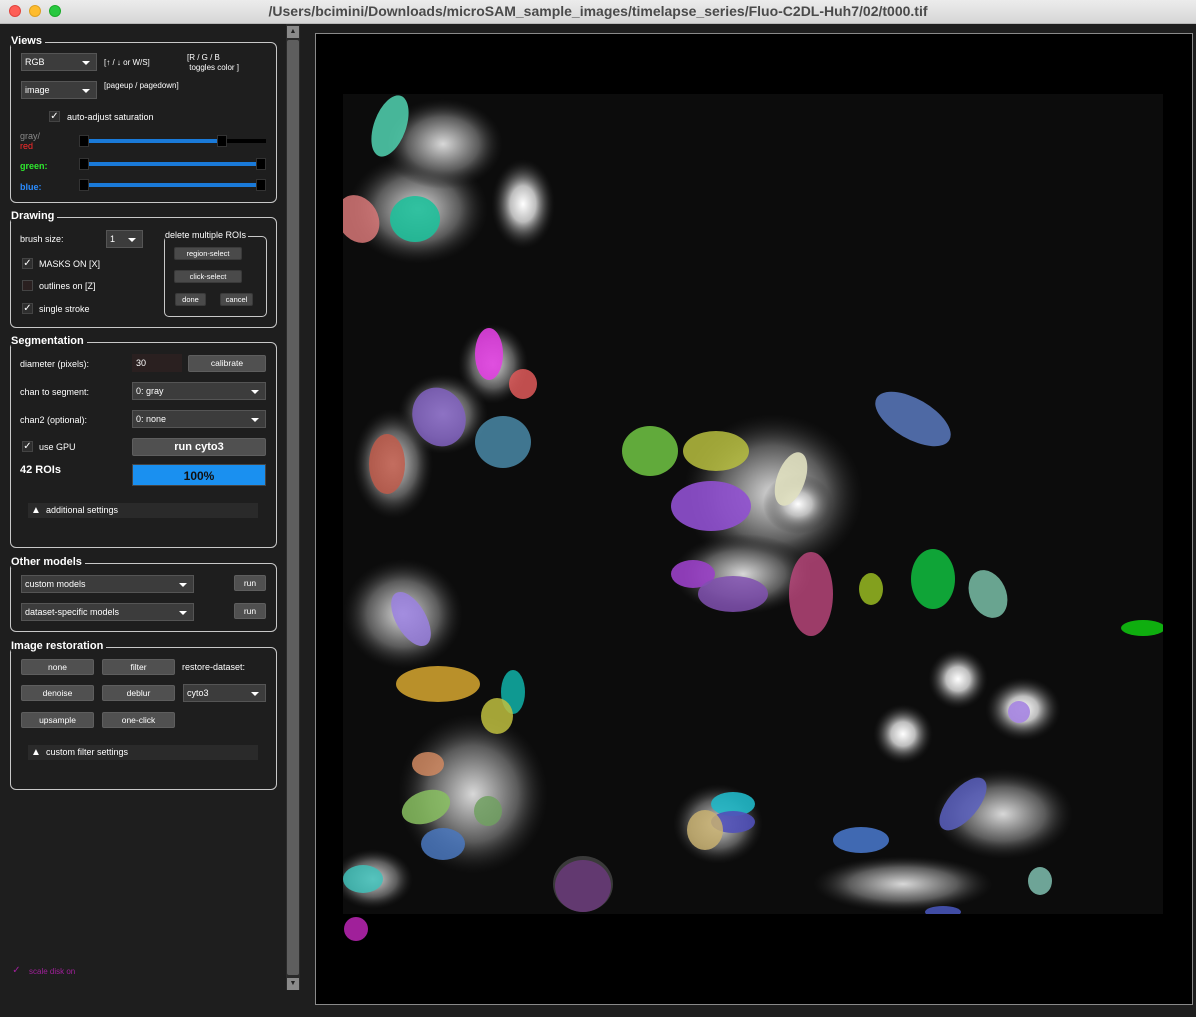 Image resolution: width=1196 pixels, height=1017 pixels. Describe the element at coordinates (356, 929) in the screenshot. I see `scale-disk` at that location.